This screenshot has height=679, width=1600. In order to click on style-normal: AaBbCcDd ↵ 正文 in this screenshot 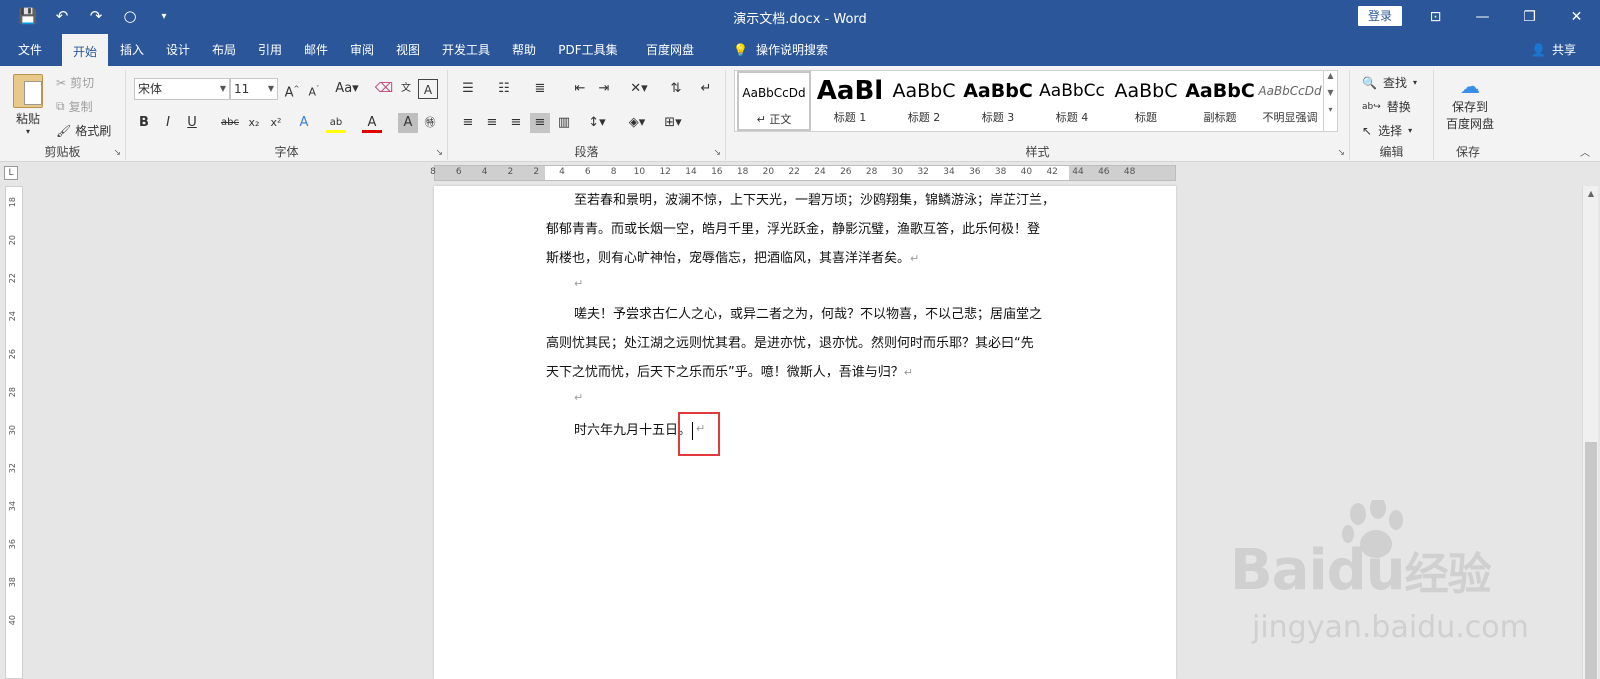, I will do `click(774, 101)`.